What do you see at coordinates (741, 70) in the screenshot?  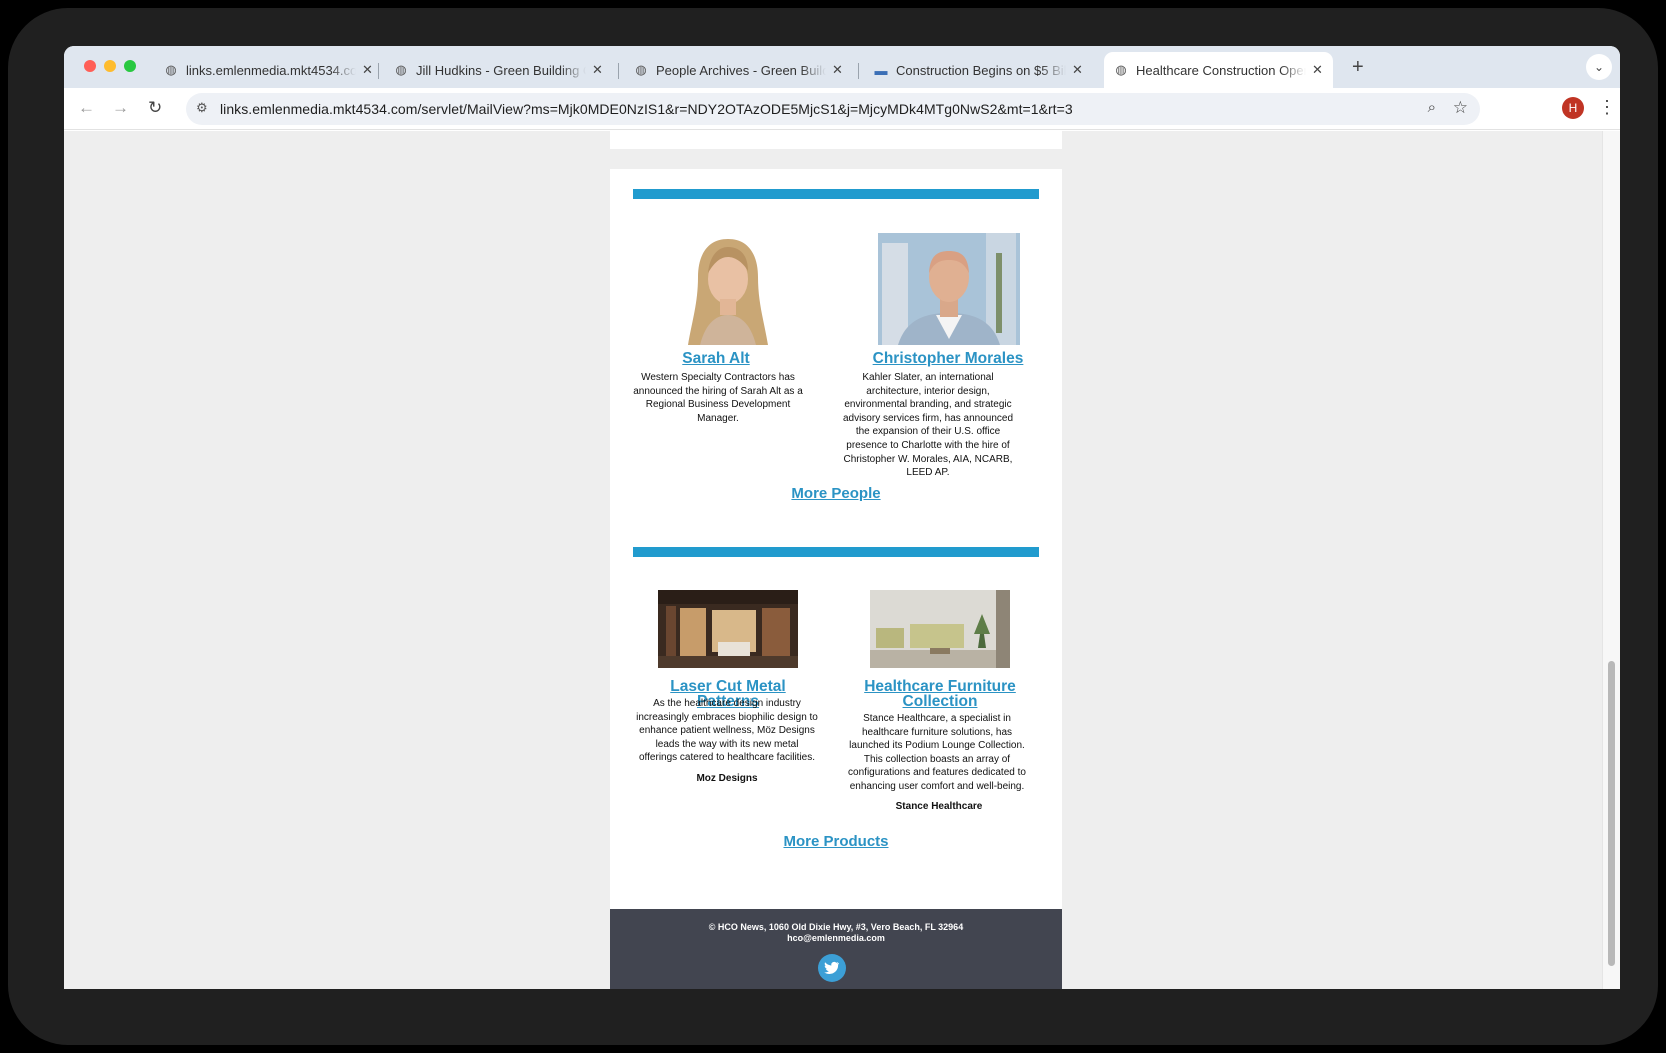 I see `tab-title: People Archives - Green Building` at bounding box center [741, 70].